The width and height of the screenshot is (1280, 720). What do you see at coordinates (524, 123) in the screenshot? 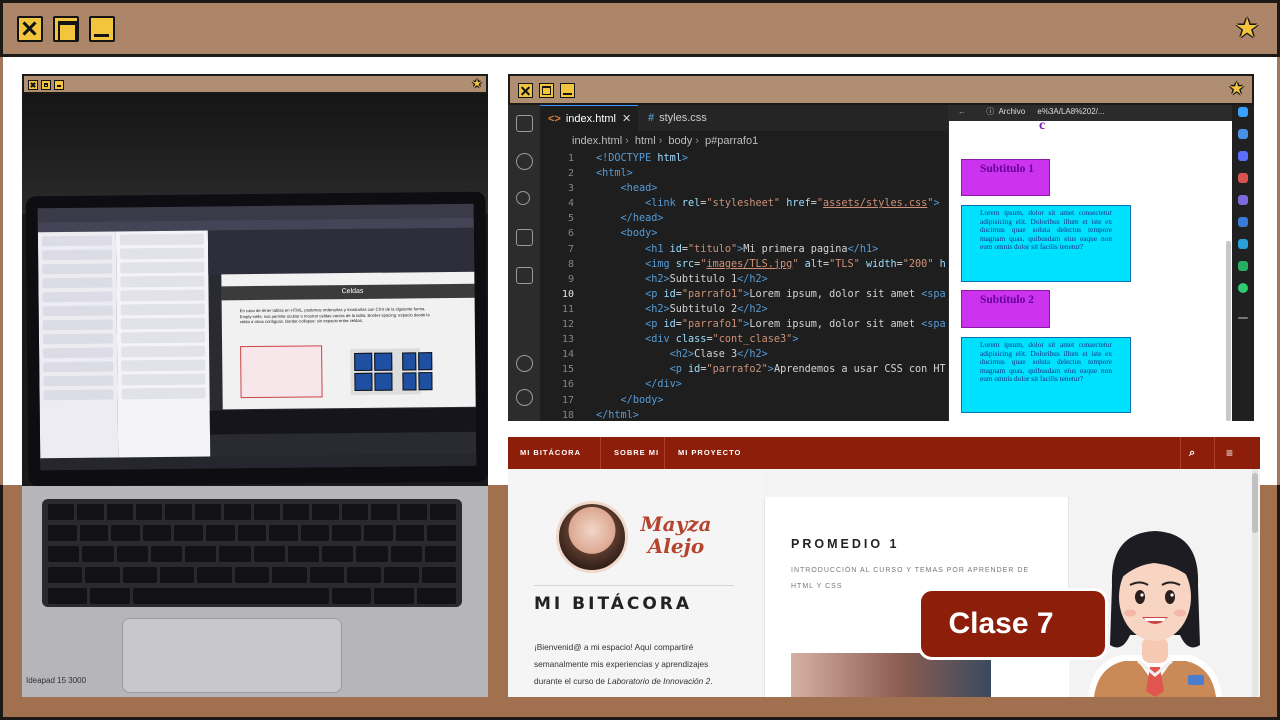
I see `explorer-icon` at bounding box center [524, 123].